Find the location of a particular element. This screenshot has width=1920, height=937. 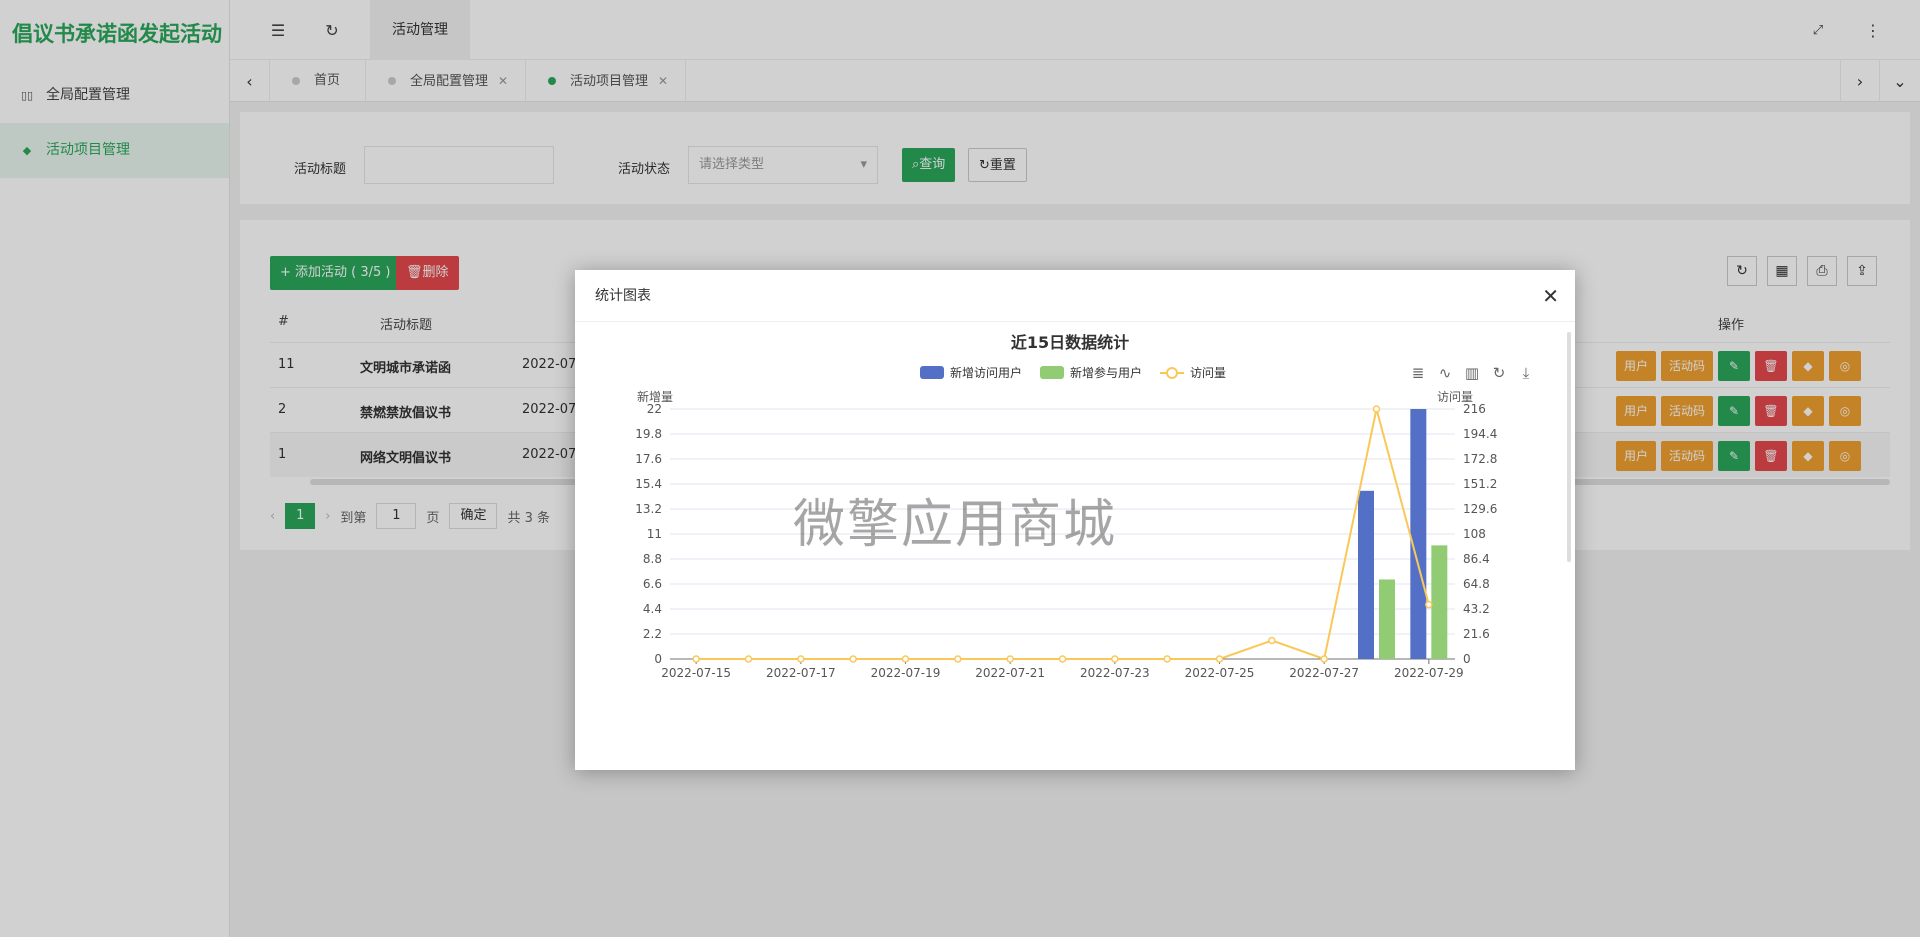

y2-tick-label: 172.8 is located at coordinates (1480, 459).